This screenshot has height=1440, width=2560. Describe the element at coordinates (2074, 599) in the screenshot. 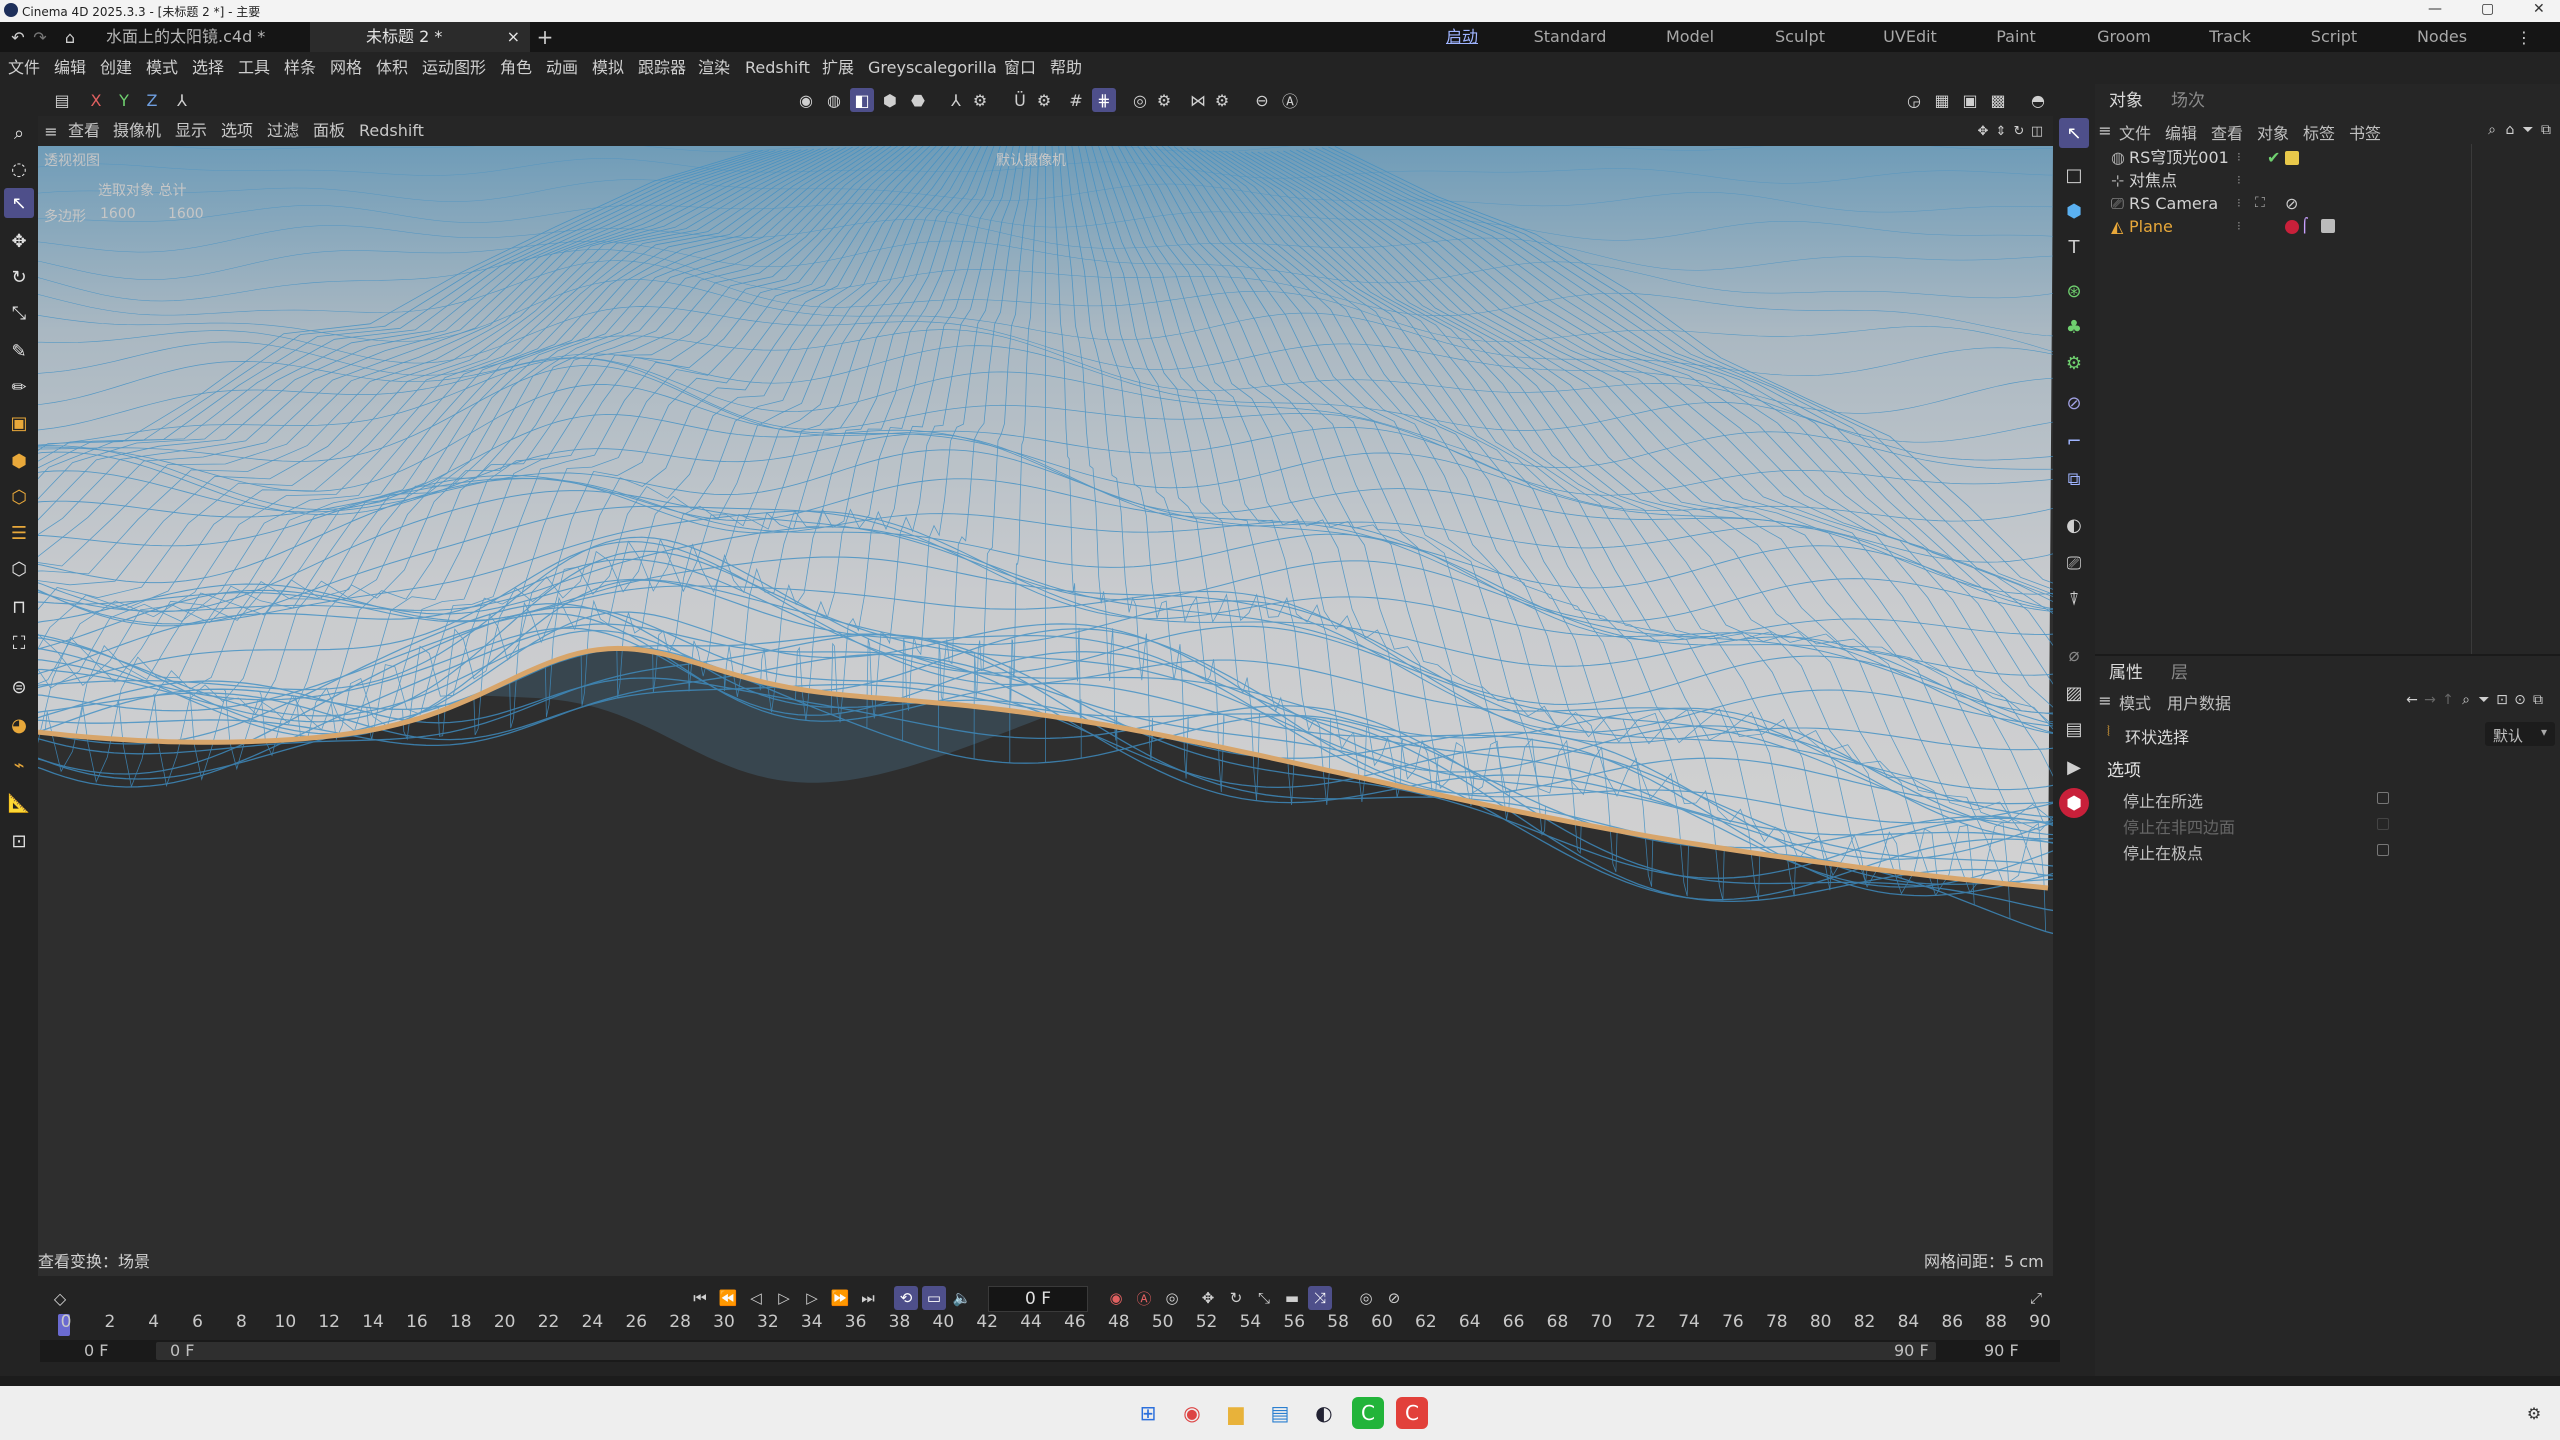

I see `rs-light-icon: ⍒` at that location.